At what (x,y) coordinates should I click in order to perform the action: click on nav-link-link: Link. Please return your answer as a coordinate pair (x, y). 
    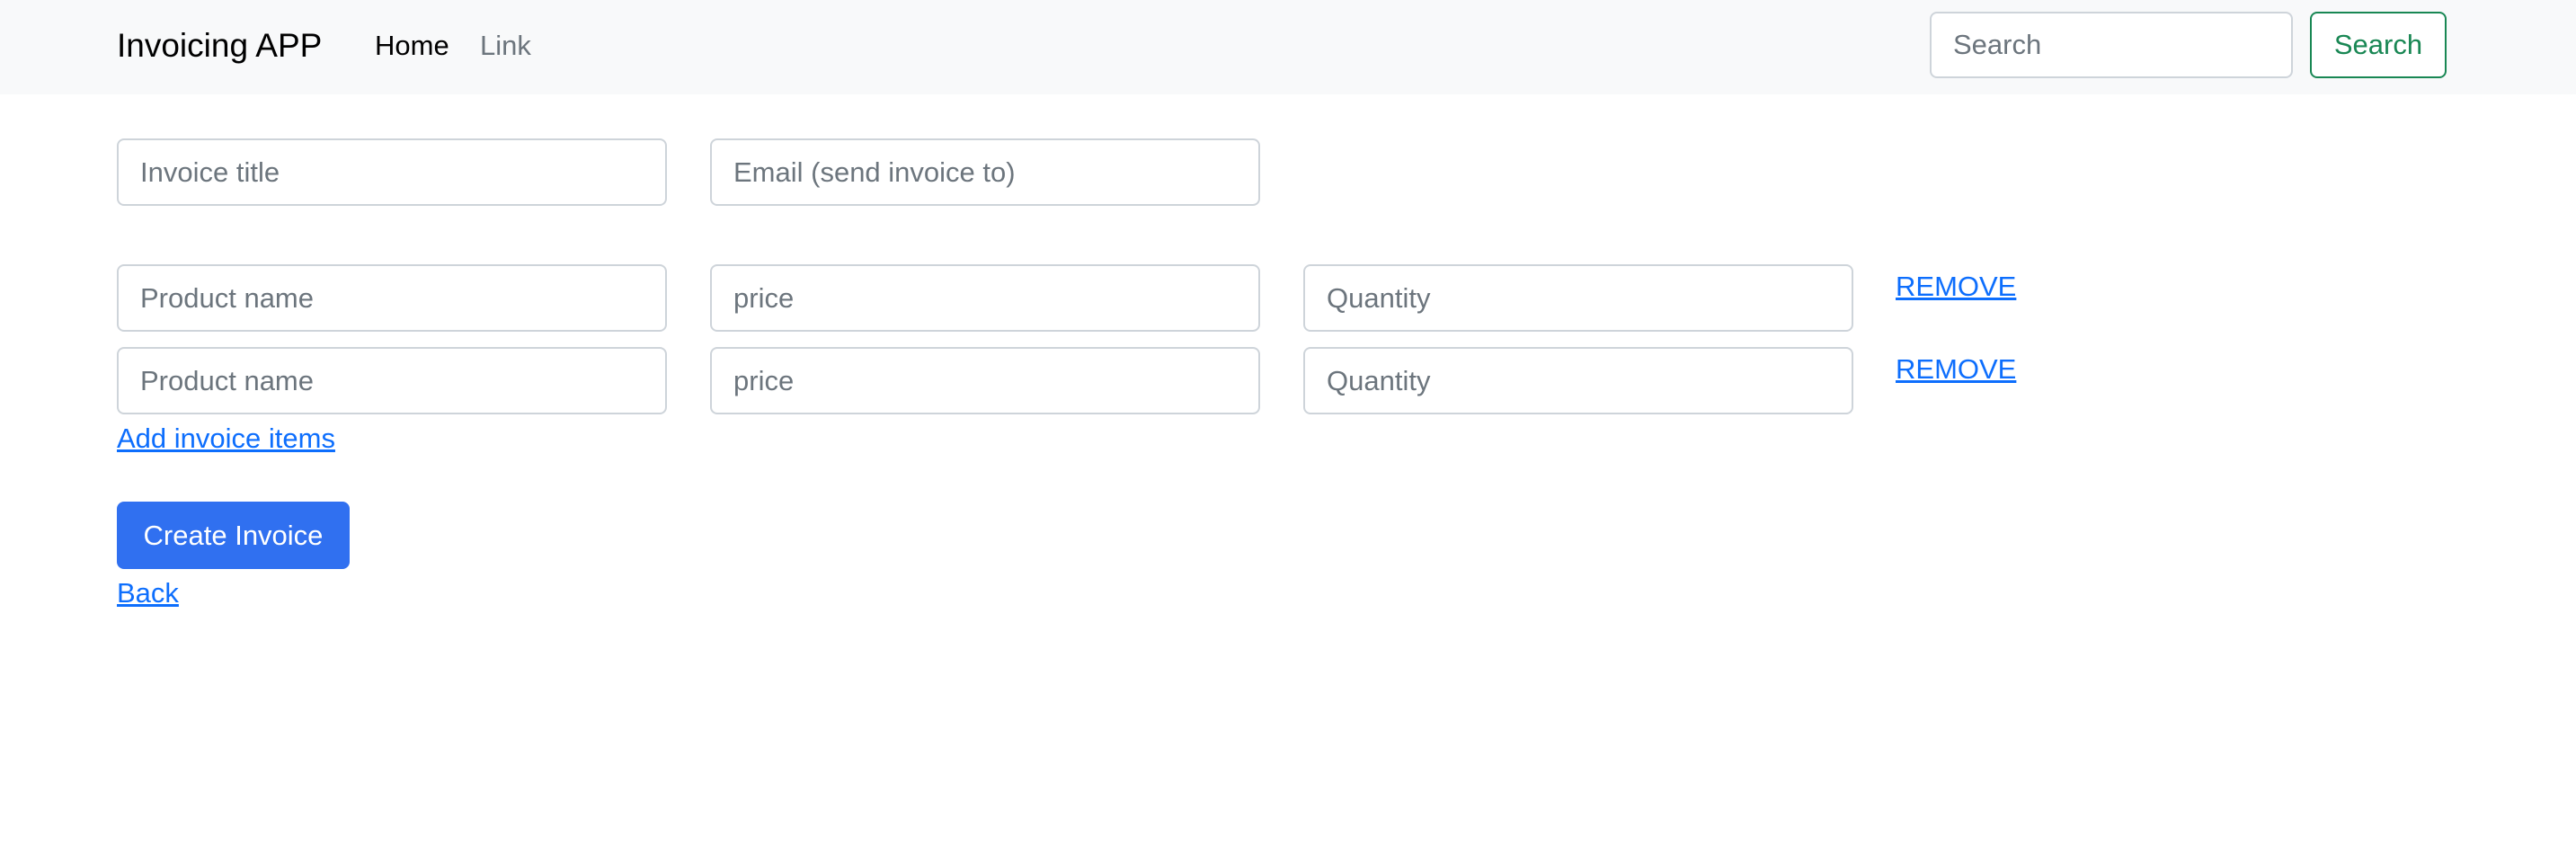
    Looking at the image, I should click on (506, 45).